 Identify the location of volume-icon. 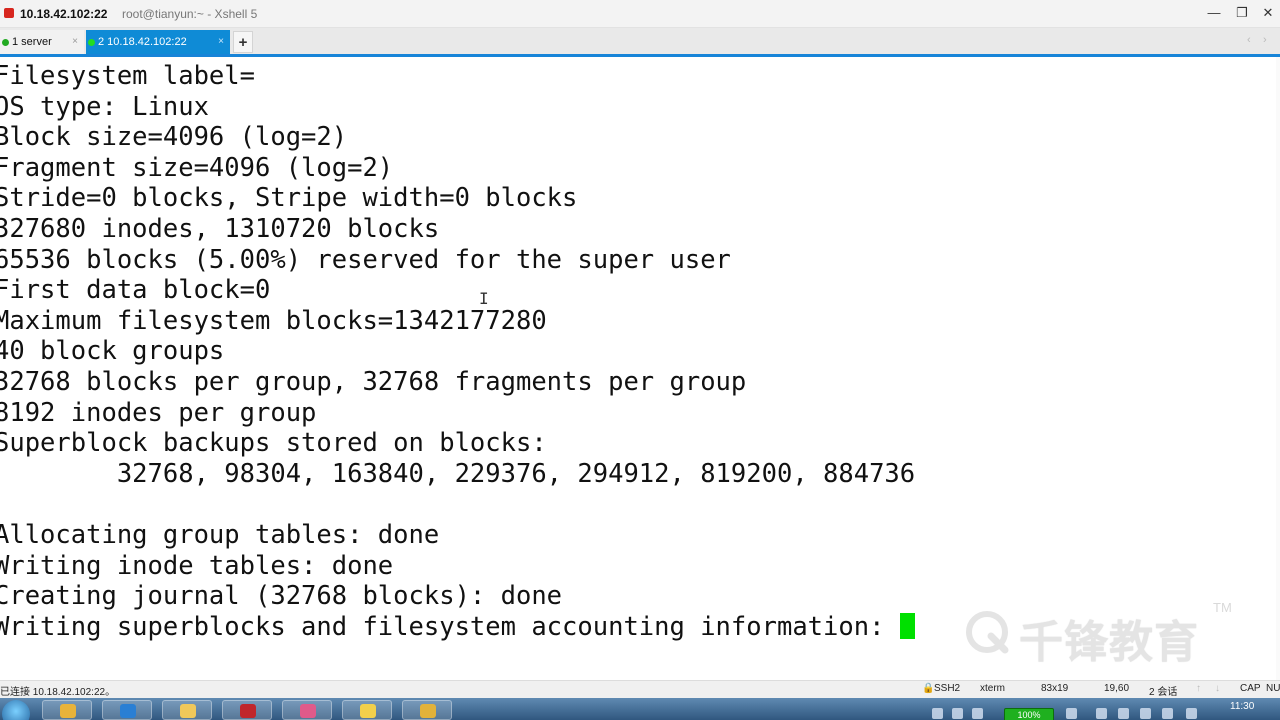
(1191, 713).